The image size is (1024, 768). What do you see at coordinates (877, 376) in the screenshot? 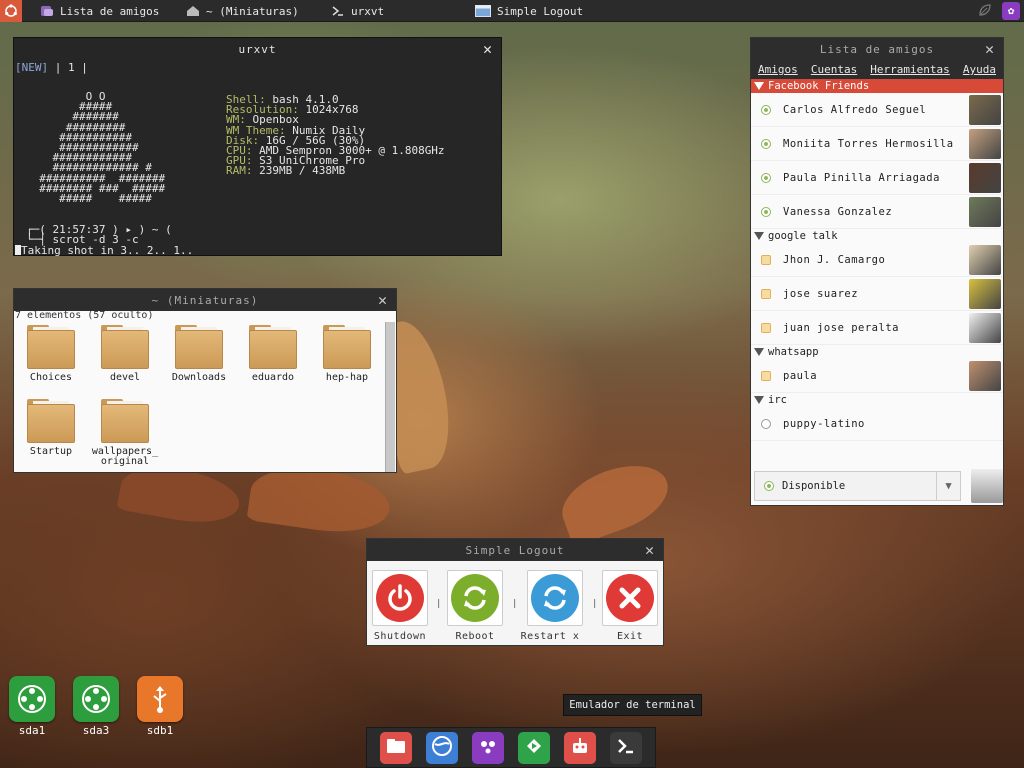
I see `buddy-row: paula` at bounding box center [877, 376].